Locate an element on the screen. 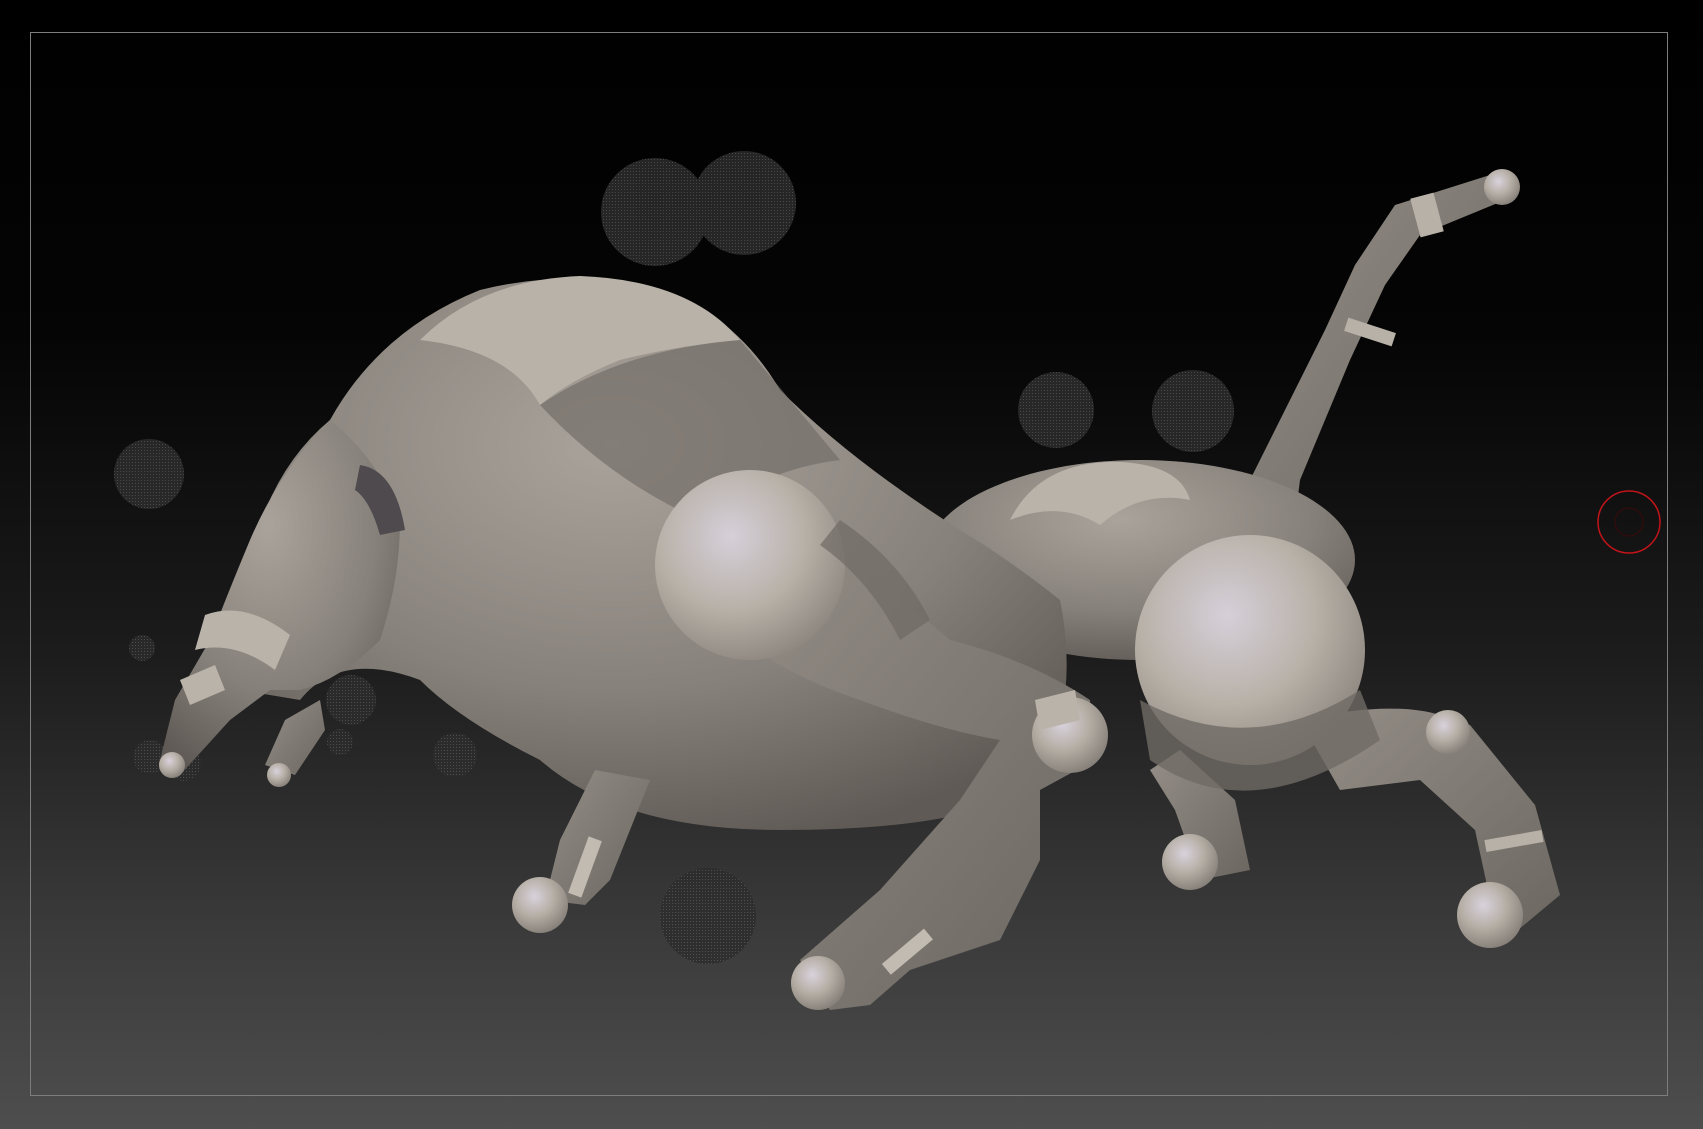 The width and height of the screenshot is (1703, 1129). mandible-tip is located at coordinates (279, 775).